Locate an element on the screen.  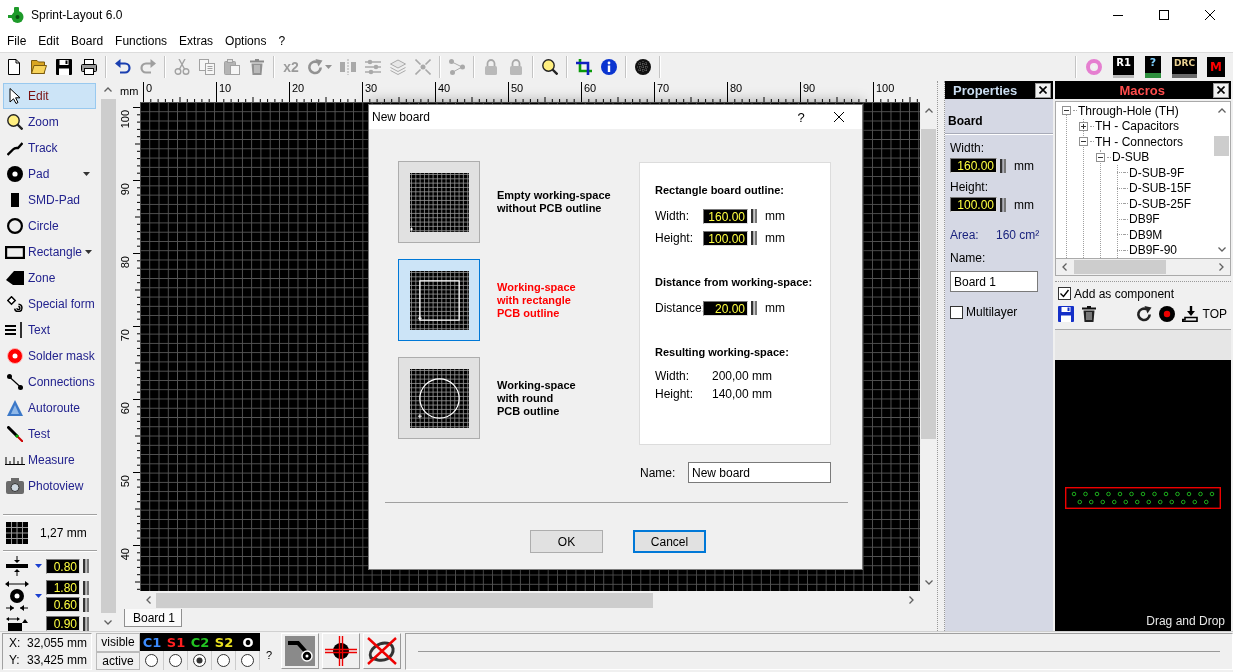
layer-toggle: S1 is located at coordinates (176, 642).